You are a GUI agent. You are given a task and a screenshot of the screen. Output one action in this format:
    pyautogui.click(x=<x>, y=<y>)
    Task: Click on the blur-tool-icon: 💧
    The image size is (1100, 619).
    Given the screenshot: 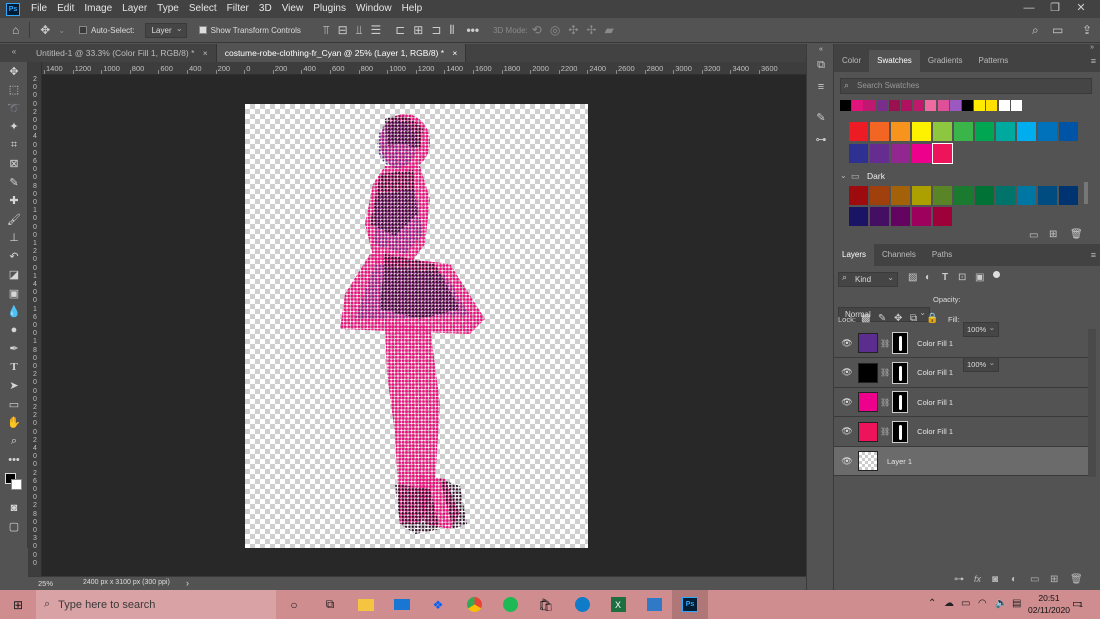 What is the action you would take?
    pyautogui.click(x=14, y=312)
    